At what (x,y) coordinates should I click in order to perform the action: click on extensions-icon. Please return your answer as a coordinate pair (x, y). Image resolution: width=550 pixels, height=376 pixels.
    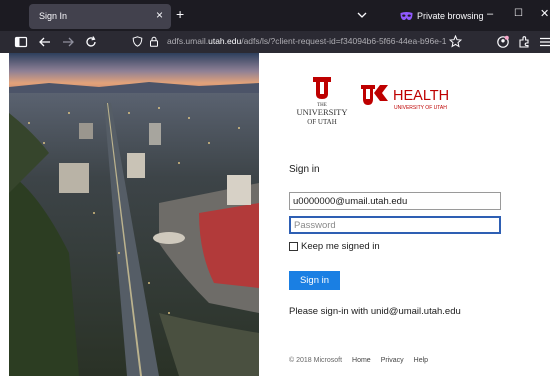
    Looking at the image, I should click on (524, 42).